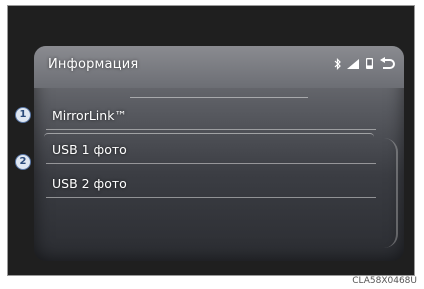  Describe the element at coordinates (214, 116) in the screenshot. I see `menu-item-mirrorlink: MirrorLink™` at that location.